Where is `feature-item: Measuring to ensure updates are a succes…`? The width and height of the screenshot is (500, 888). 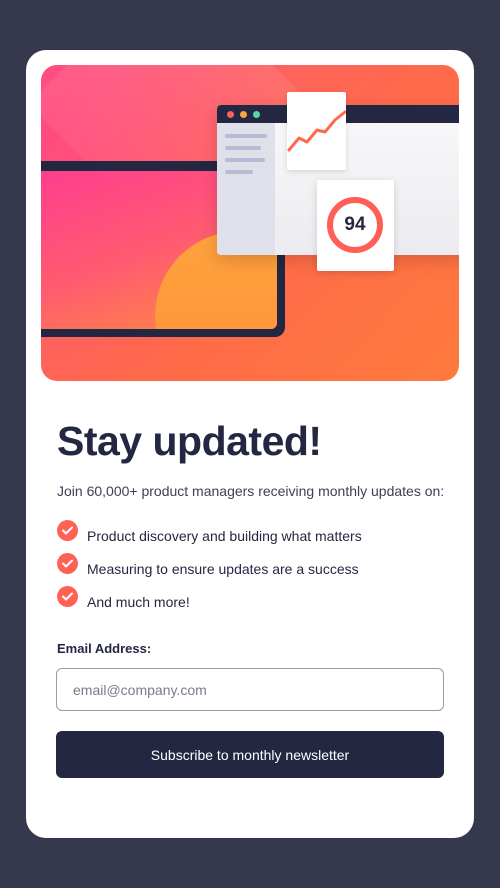
feature-item: Measuring to ensure updates are a succes… is located at coordinates (208, 565).